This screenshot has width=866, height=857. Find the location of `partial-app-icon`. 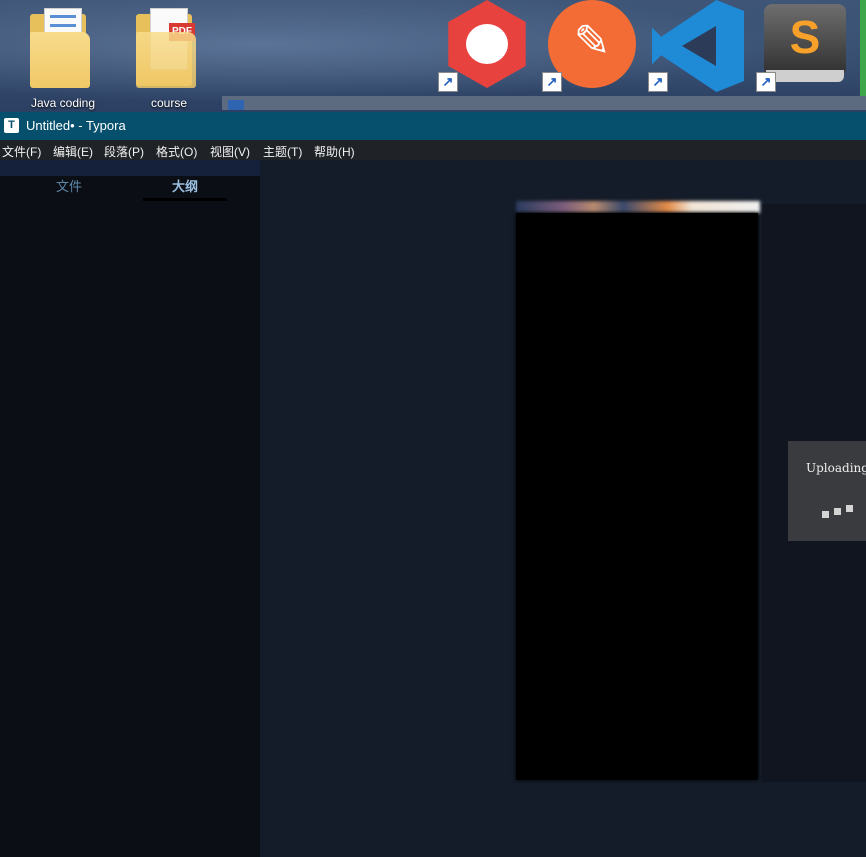

partial-app-icon is located at coordinates (863, 48).